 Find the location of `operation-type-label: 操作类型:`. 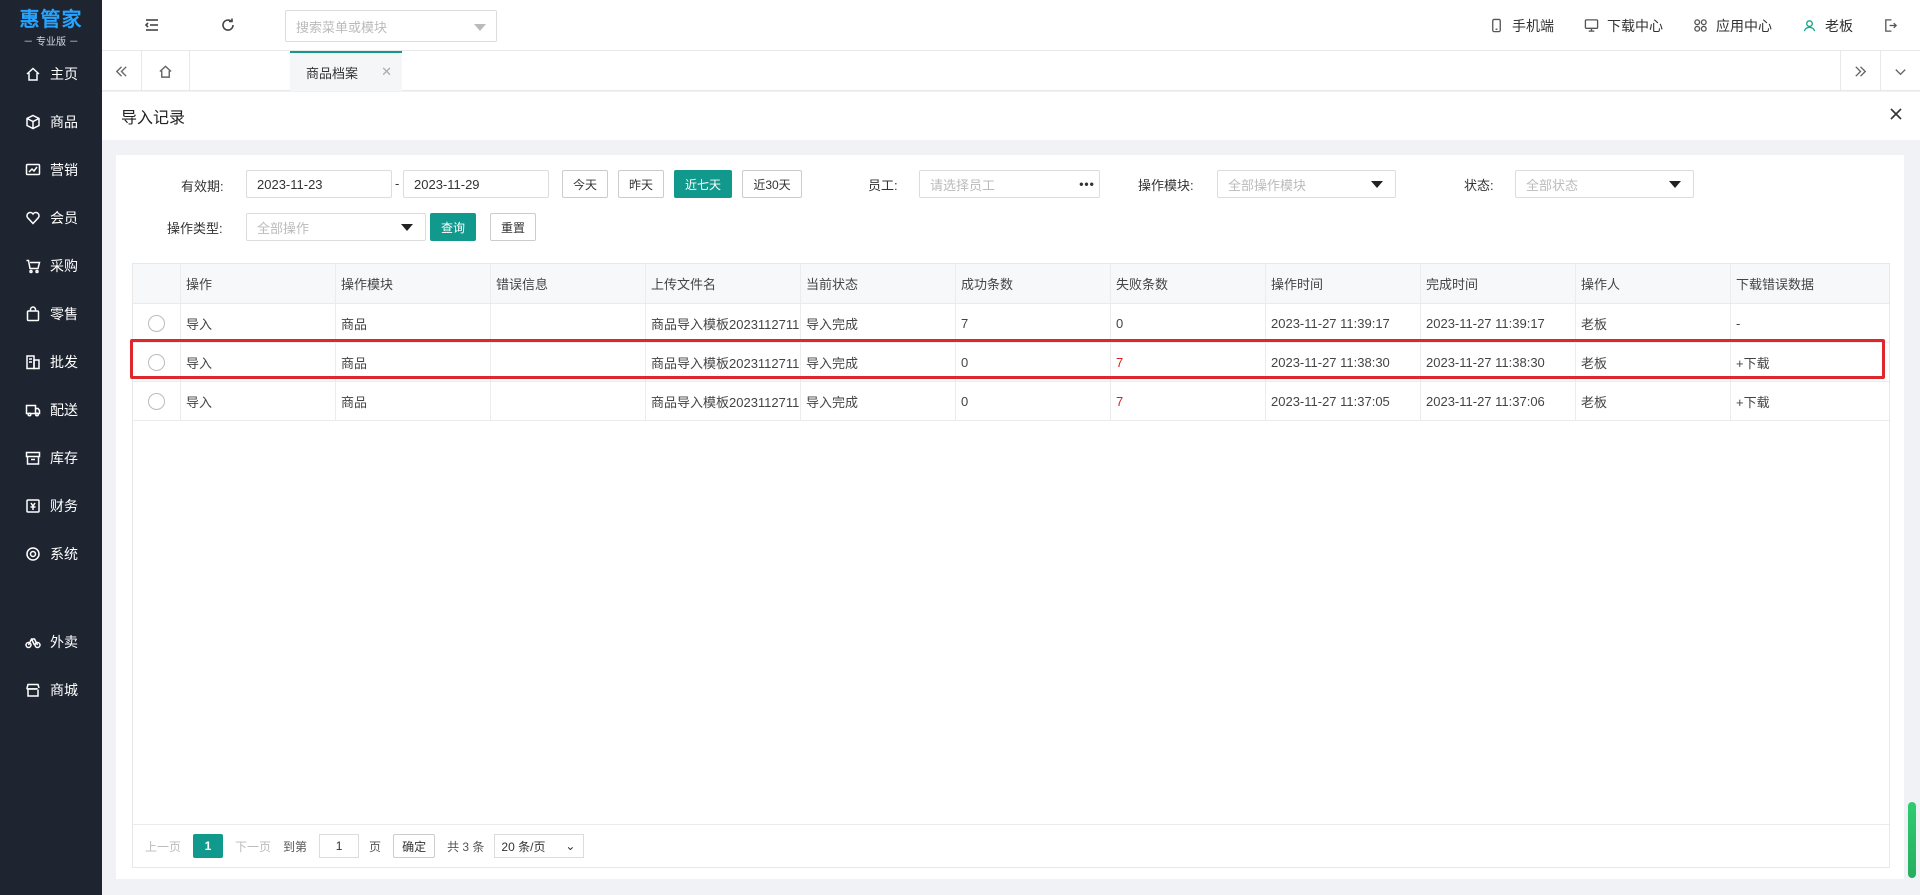

operation-type-label: 操作类型: is located at coordinates (195, 228).